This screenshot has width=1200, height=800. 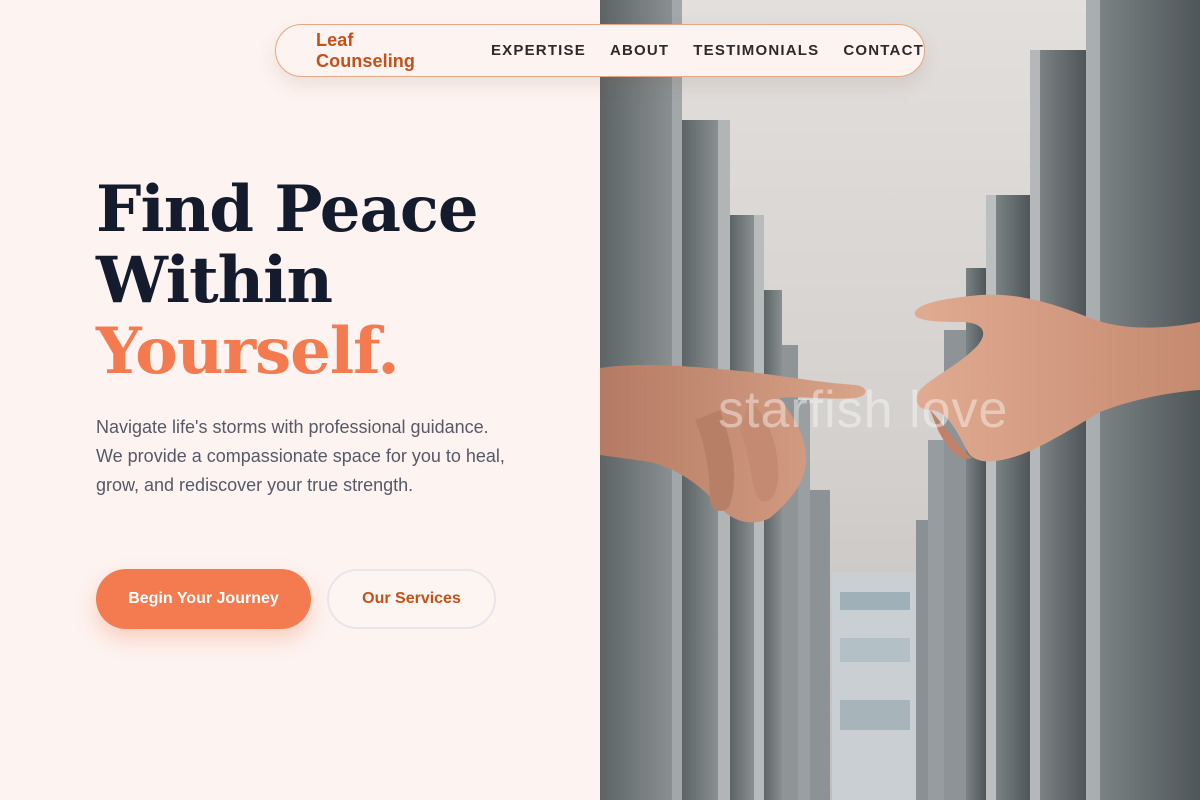 What do you see at coordinates (214, 280) in the screenshot?
I see `hero-title-line2: Within` at bounding box center [214, 280].